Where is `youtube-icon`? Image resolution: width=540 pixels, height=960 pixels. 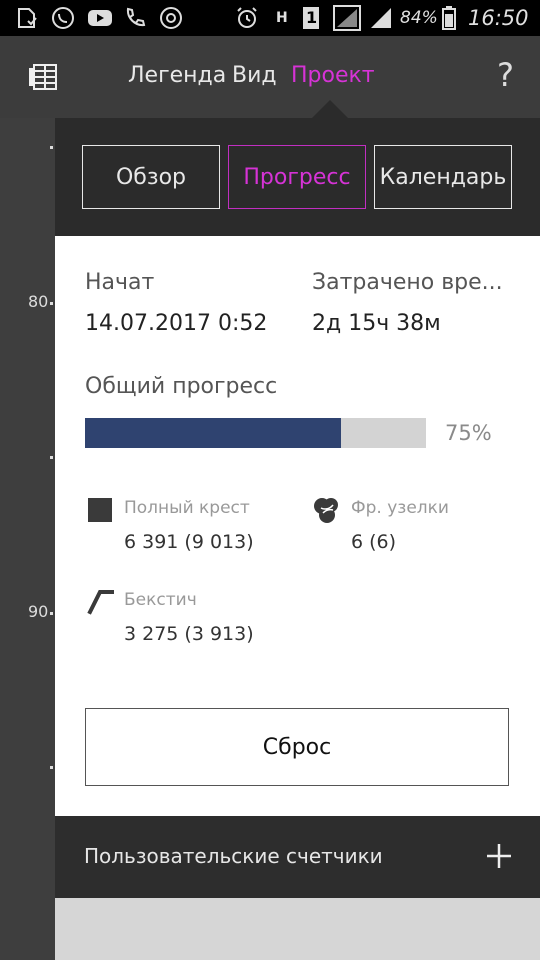
youtube-icon is located at coordinates (100, 18).